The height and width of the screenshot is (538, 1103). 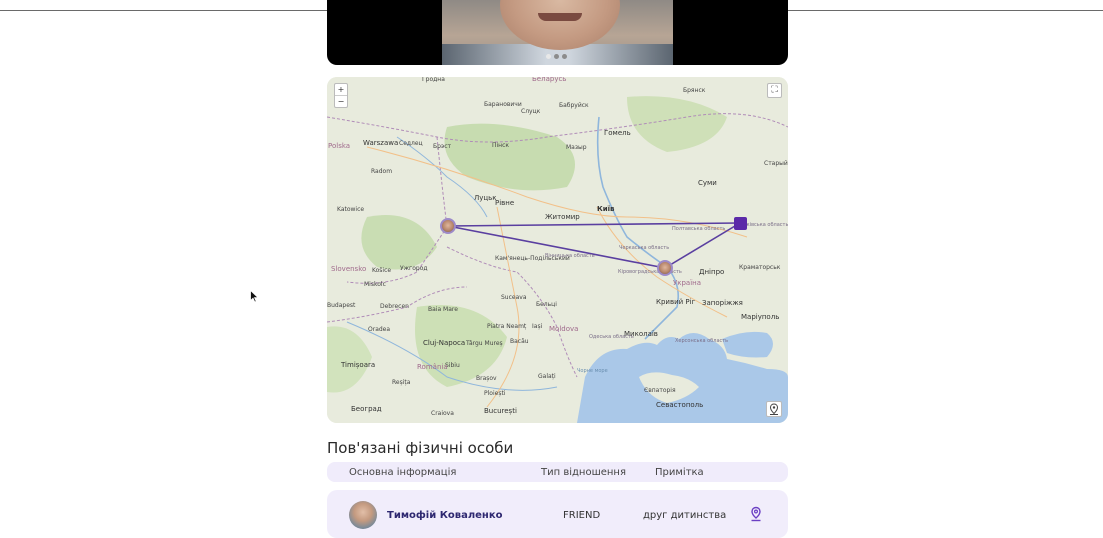 I want to click on person-name: Тимофій Коваленко, so click(x=445, y=515).